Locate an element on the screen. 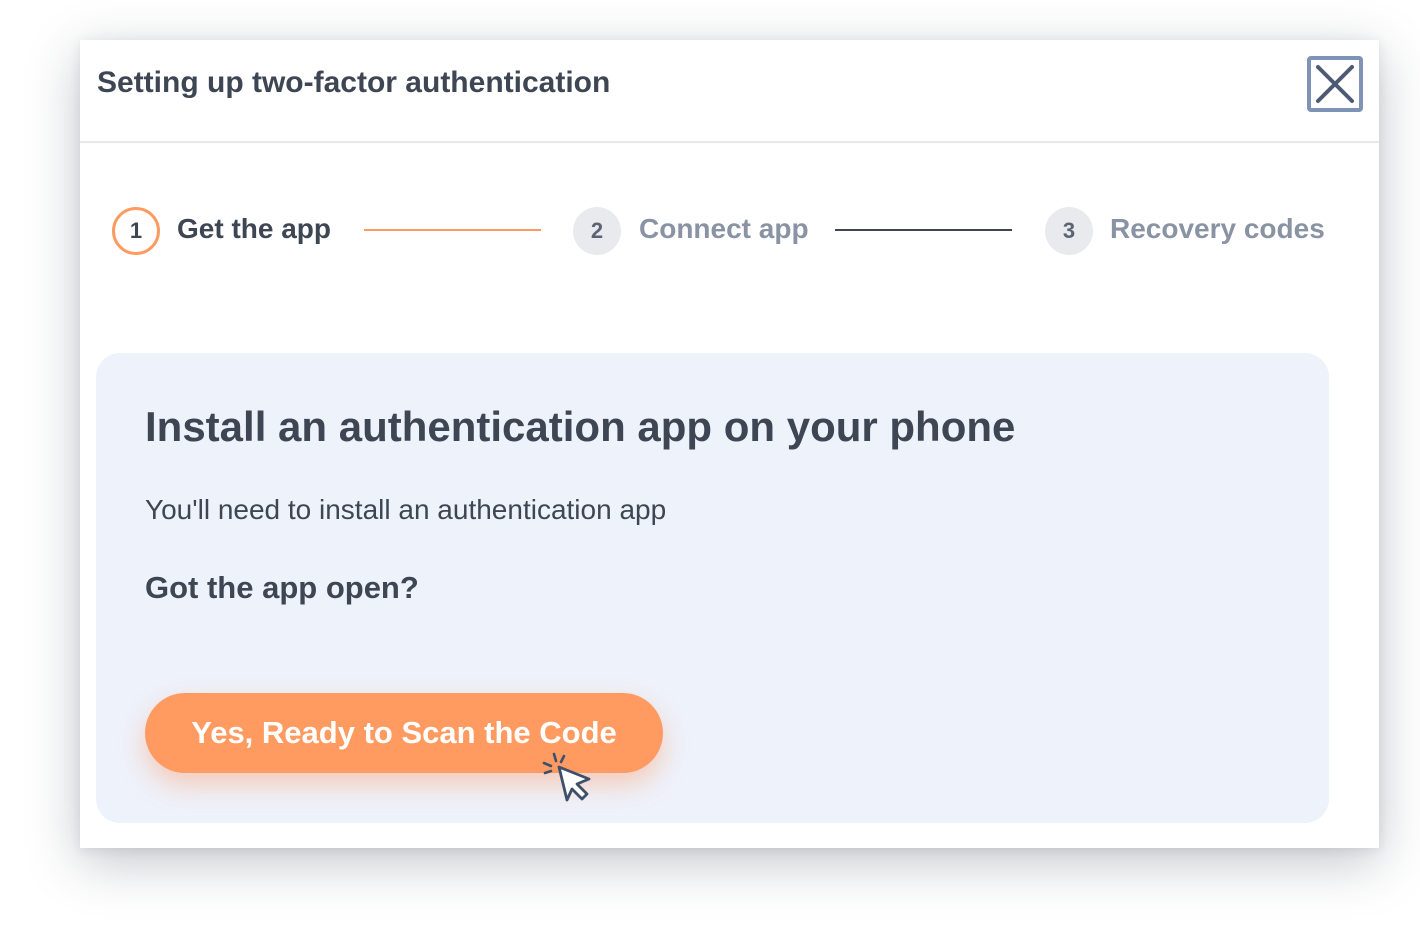  panel-question: Got the app open? is located at coordinates (282, 587).